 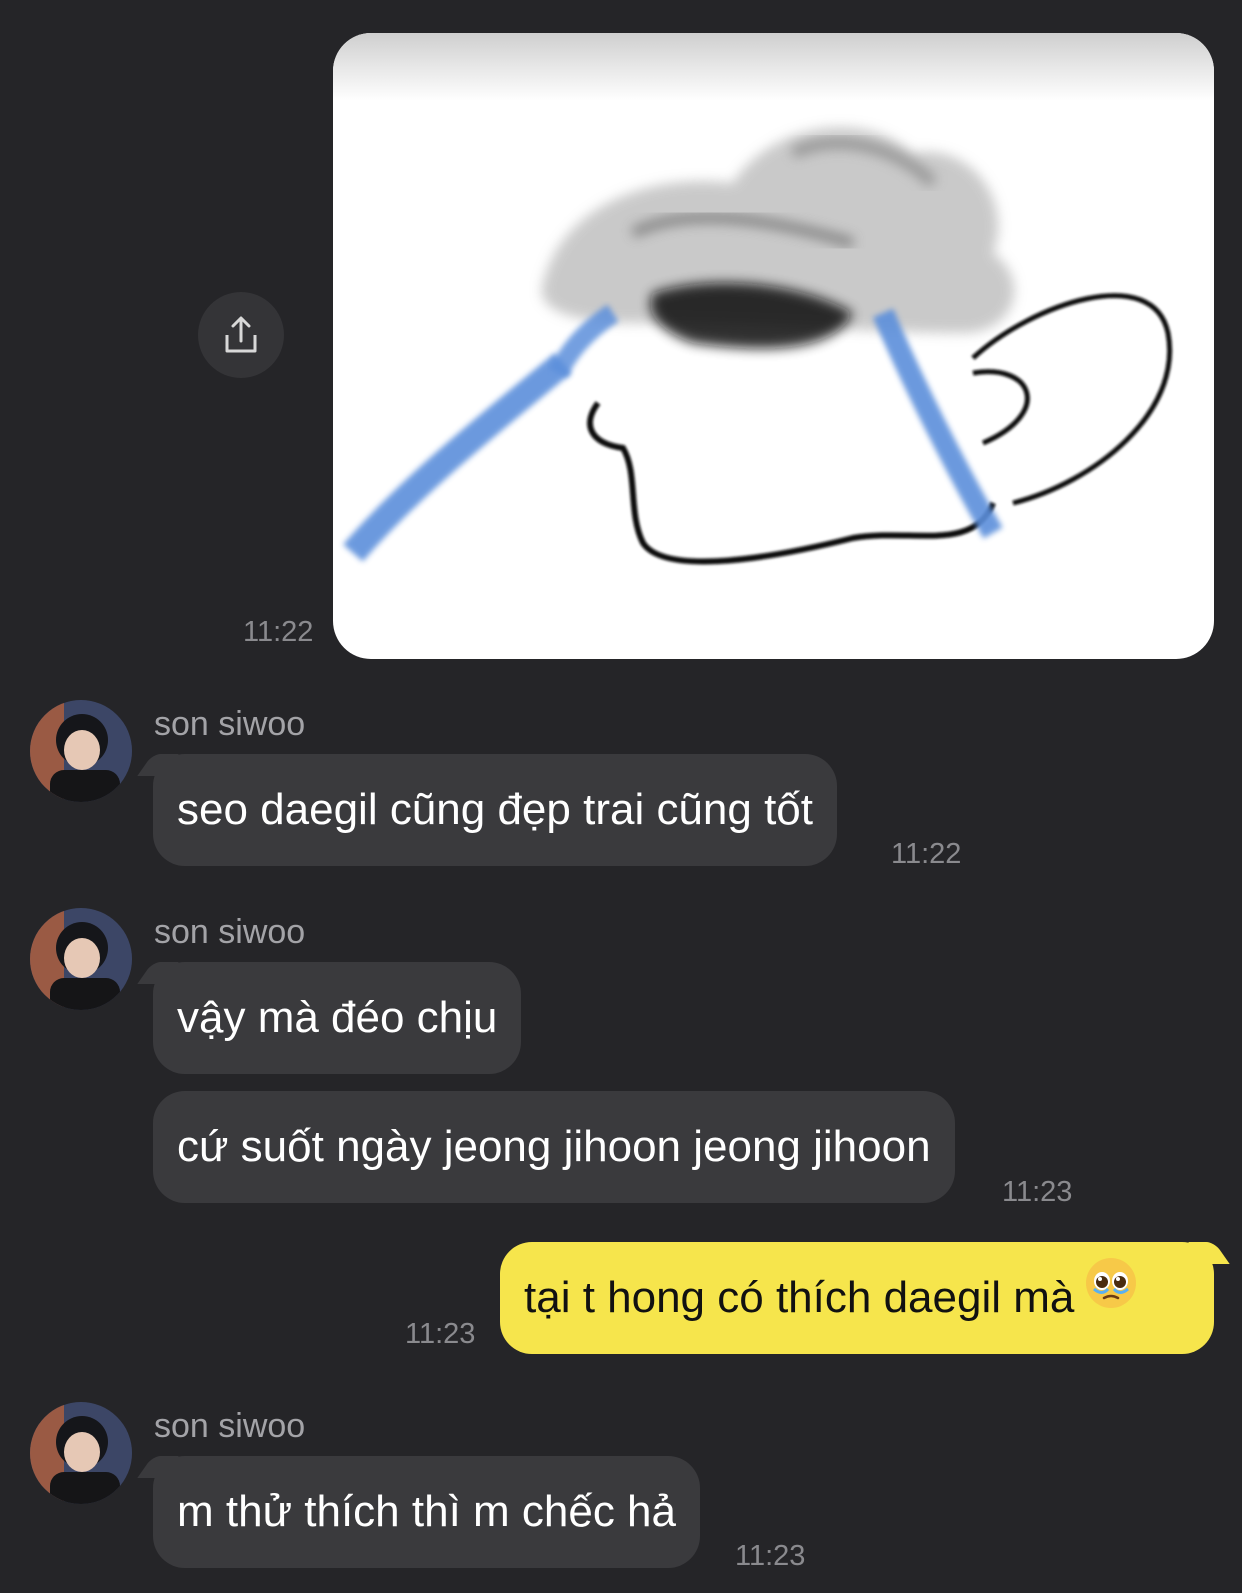 I want to click on outgoing-message-bubble: tại t hong có thích daegil mà, so click(x=857, y=1298).